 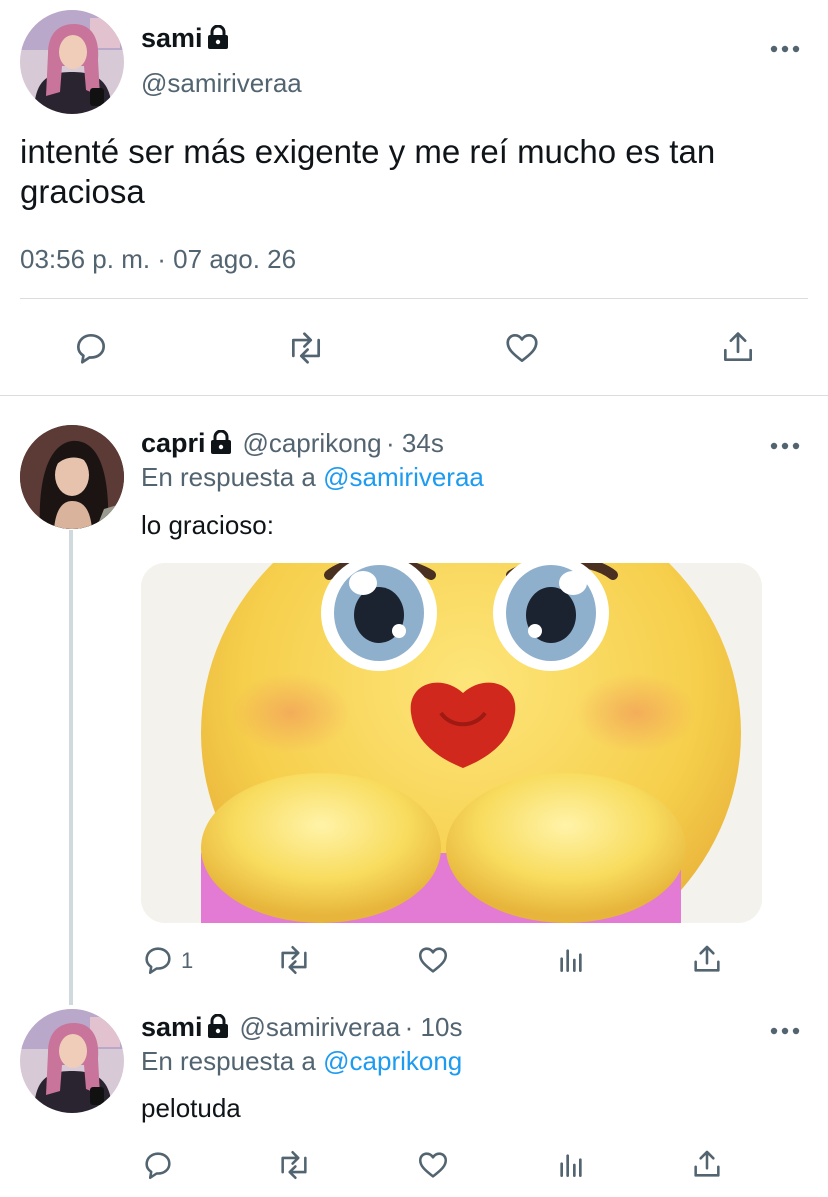 I want to click on handle: @caprikong, so click(x=311, y=443).